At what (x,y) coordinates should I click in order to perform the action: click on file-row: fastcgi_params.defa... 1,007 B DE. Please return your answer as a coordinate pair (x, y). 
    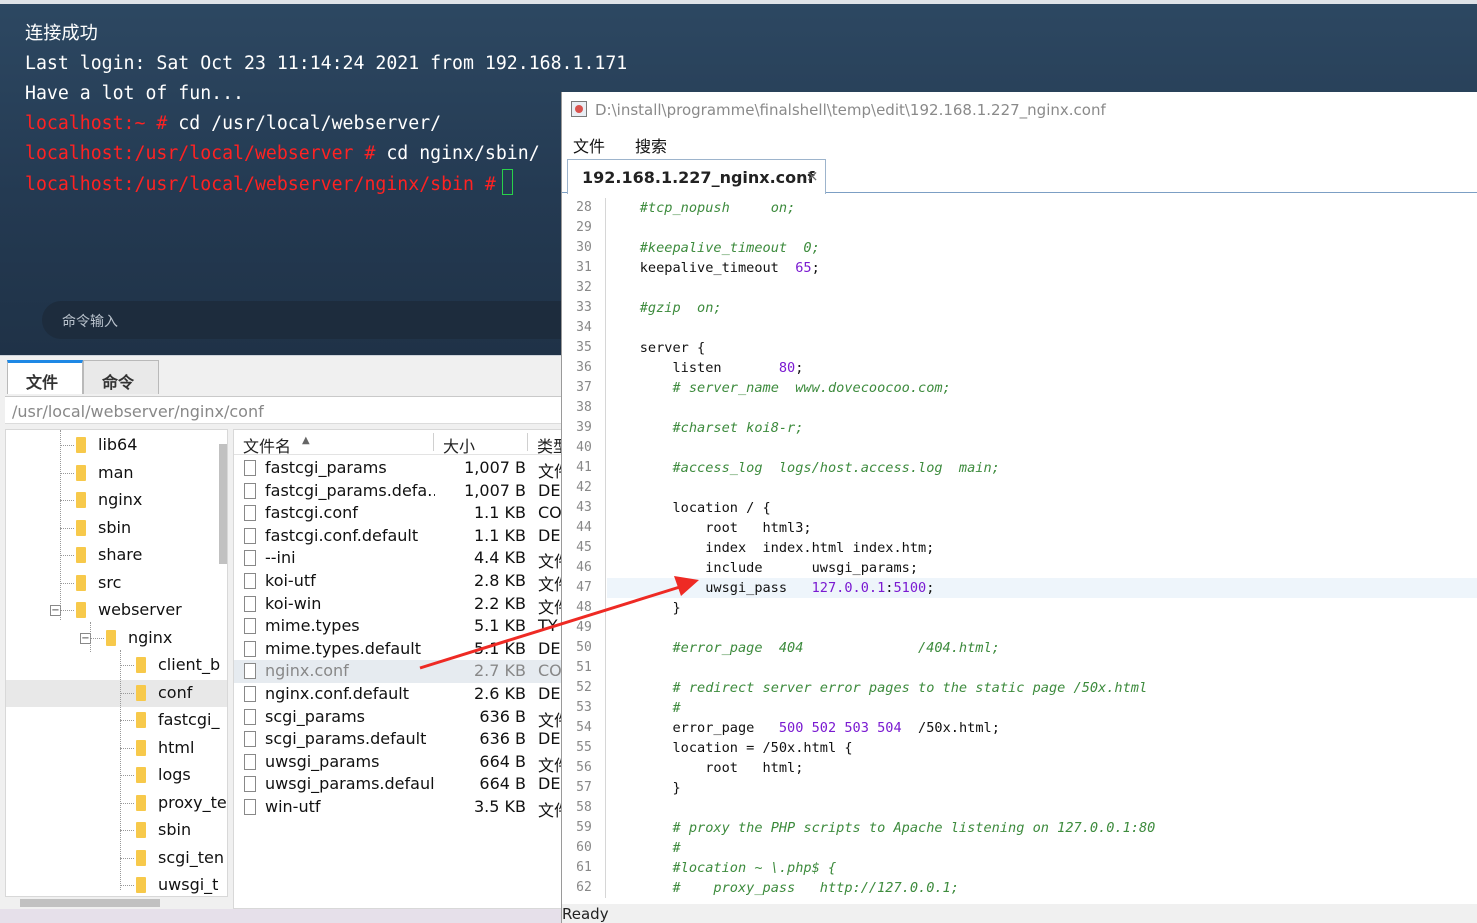
    Looking at the image, I should click on (401, 491).